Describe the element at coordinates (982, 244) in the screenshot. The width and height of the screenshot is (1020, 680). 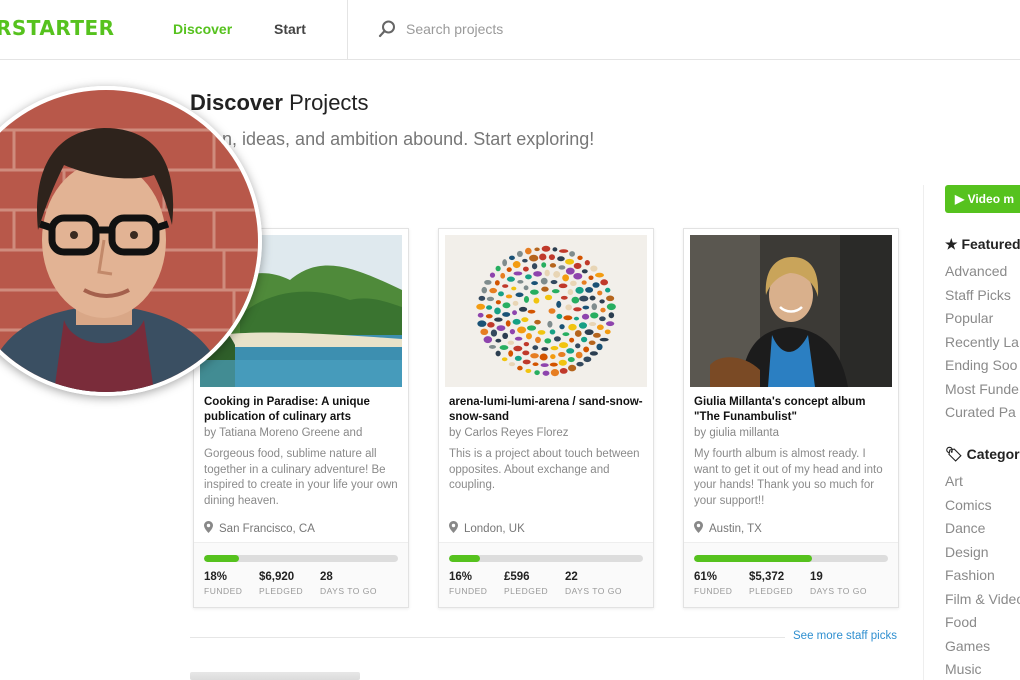
I see `featured-heading: ★ Featured` at that location.